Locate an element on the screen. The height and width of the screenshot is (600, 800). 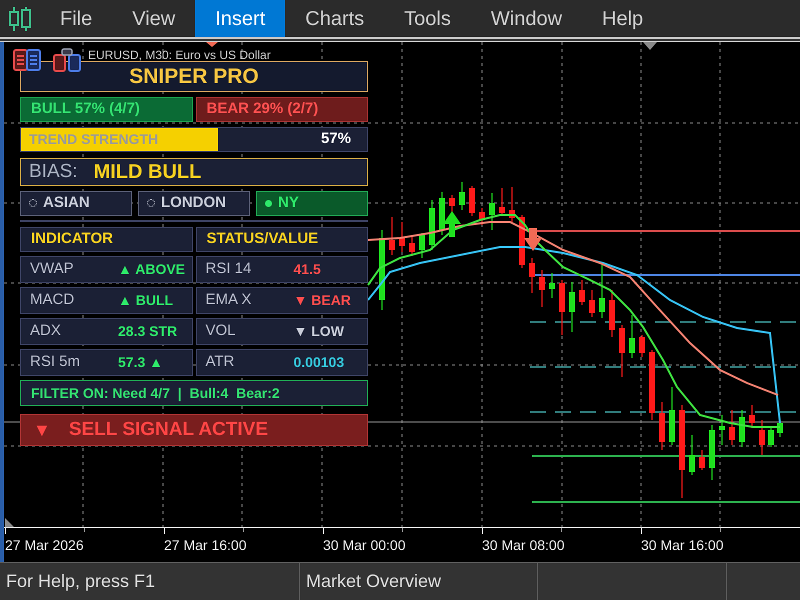
bias-label: BIAS: is located at coordinates (53, 172).